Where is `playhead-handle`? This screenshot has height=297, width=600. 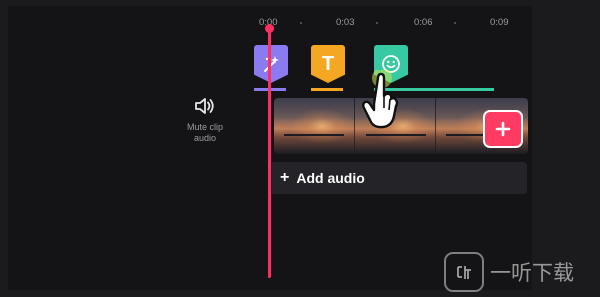
playhead-handle is located at coordinates (269, 28).